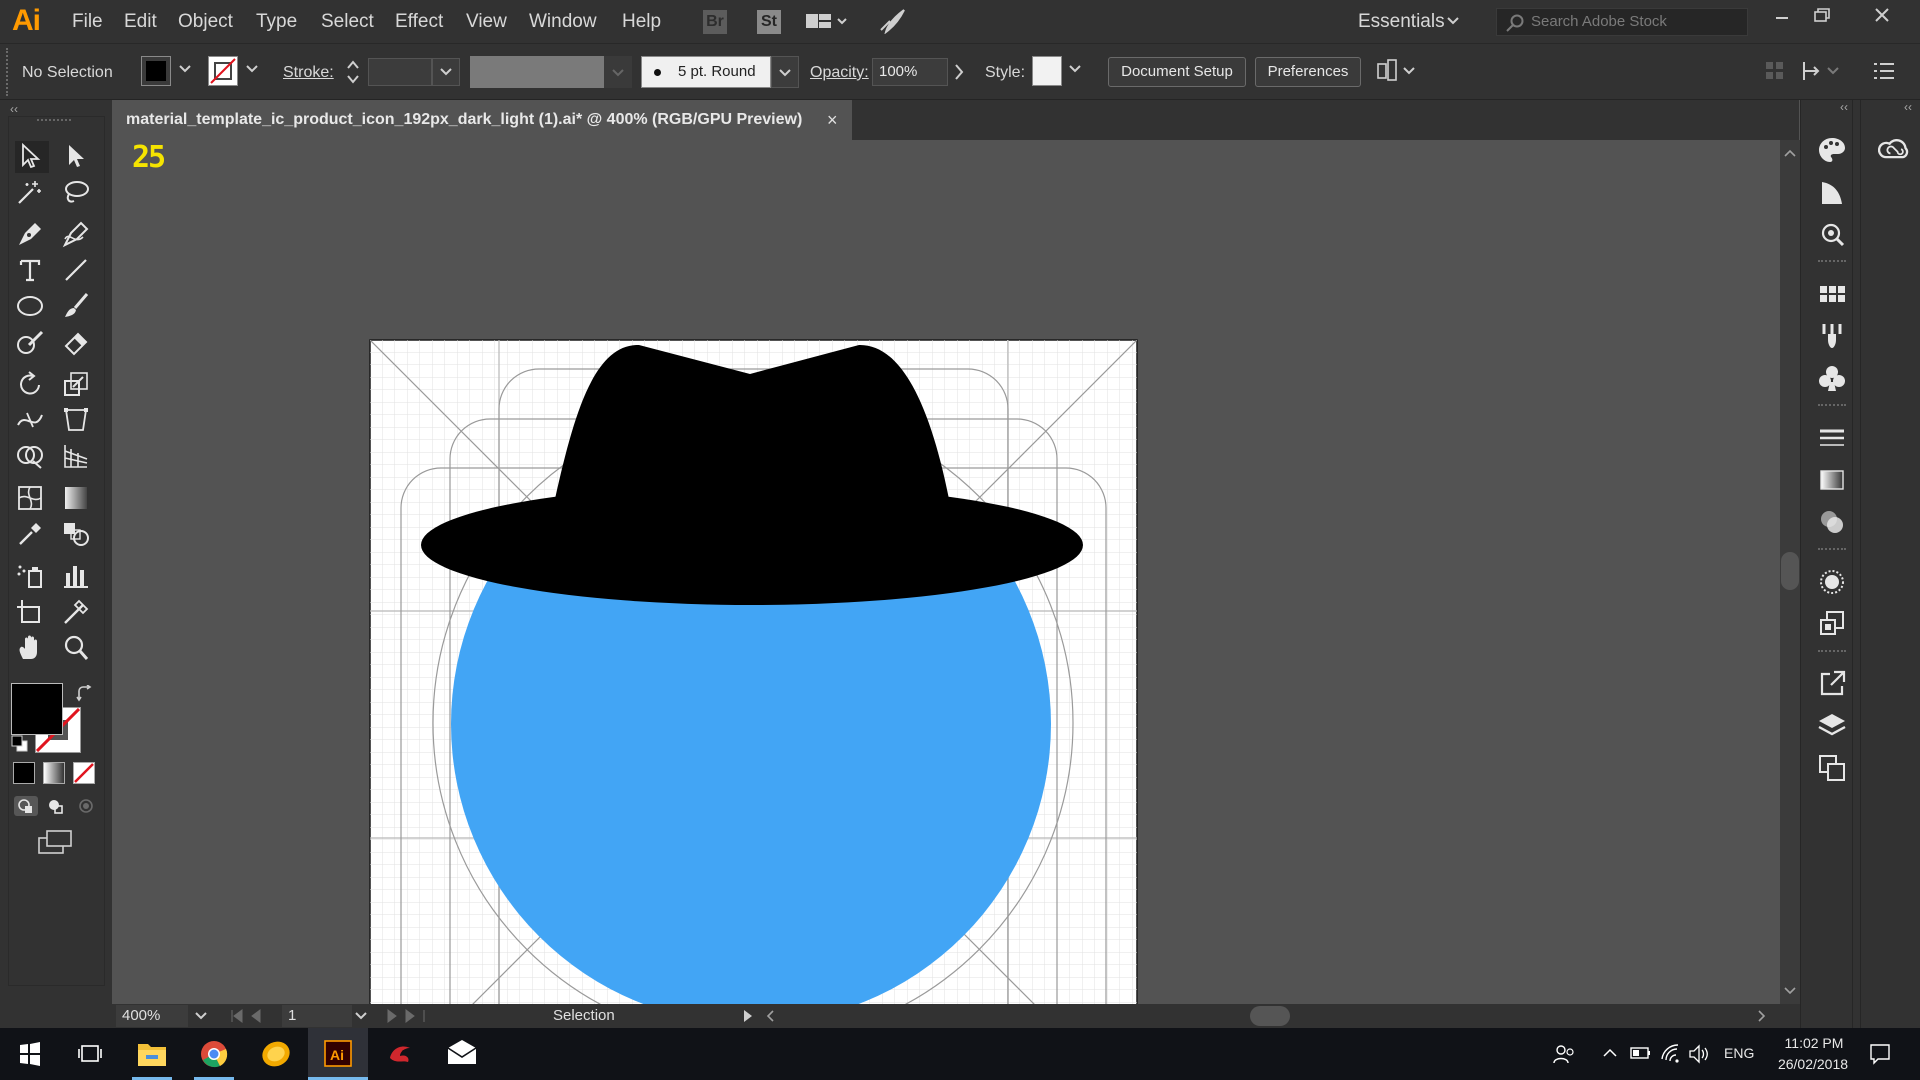 Image resolution: width=1920 pixels, height=1080 pixels. Describe the element at coordinates (959, 72) in the screenshot. I see `opacity-arrow-icon` at that location.